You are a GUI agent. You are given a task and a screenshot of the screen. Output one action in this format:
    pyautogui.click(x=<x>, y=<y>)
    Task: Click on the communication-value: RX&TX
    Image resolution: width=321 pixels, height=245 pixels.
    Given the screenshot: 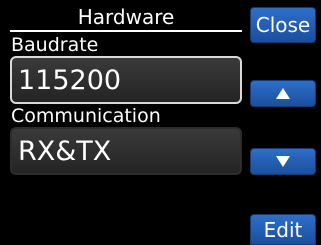 What is the action you would take?
    pyautogui.click(x=65, y=151)
    